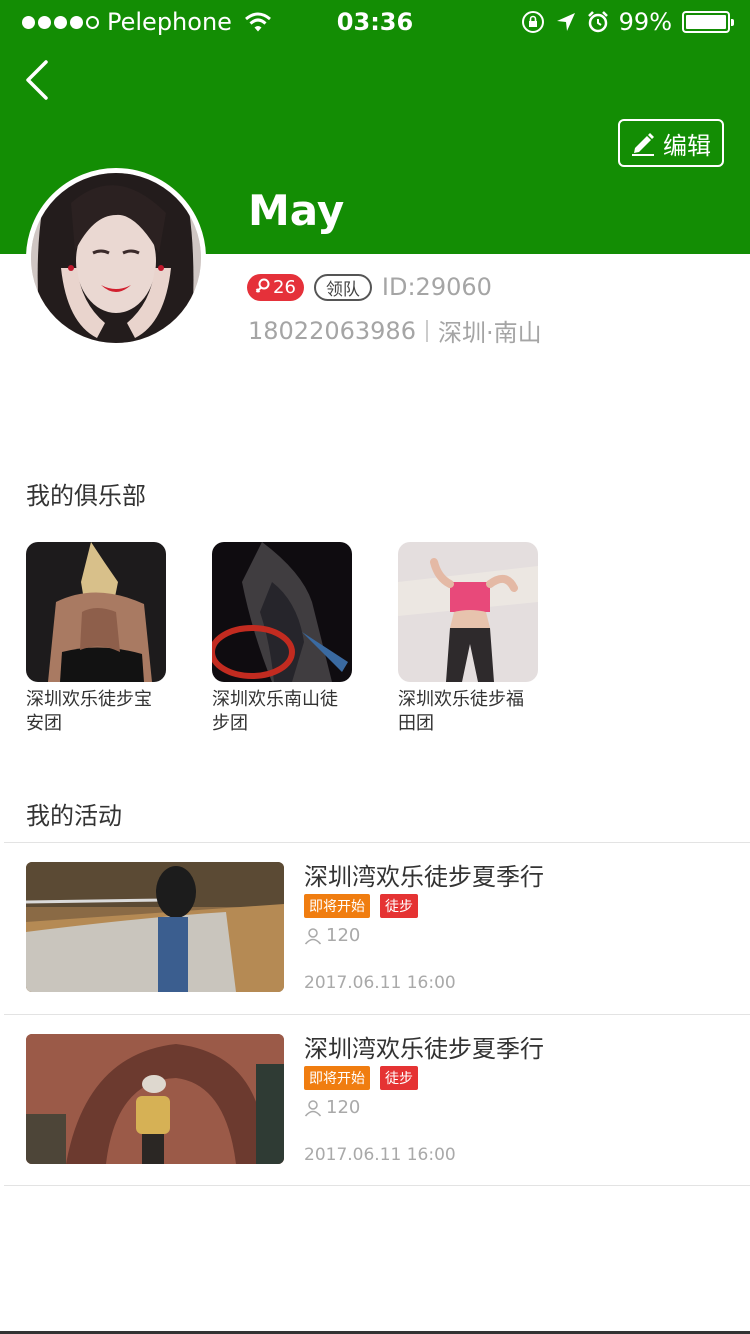  I want to click on clubs-list: 深圳欢乐徒步宝安团 深圳欢乐南山徒步团 深圳欢乐徒步福田团, so click(282, 639).